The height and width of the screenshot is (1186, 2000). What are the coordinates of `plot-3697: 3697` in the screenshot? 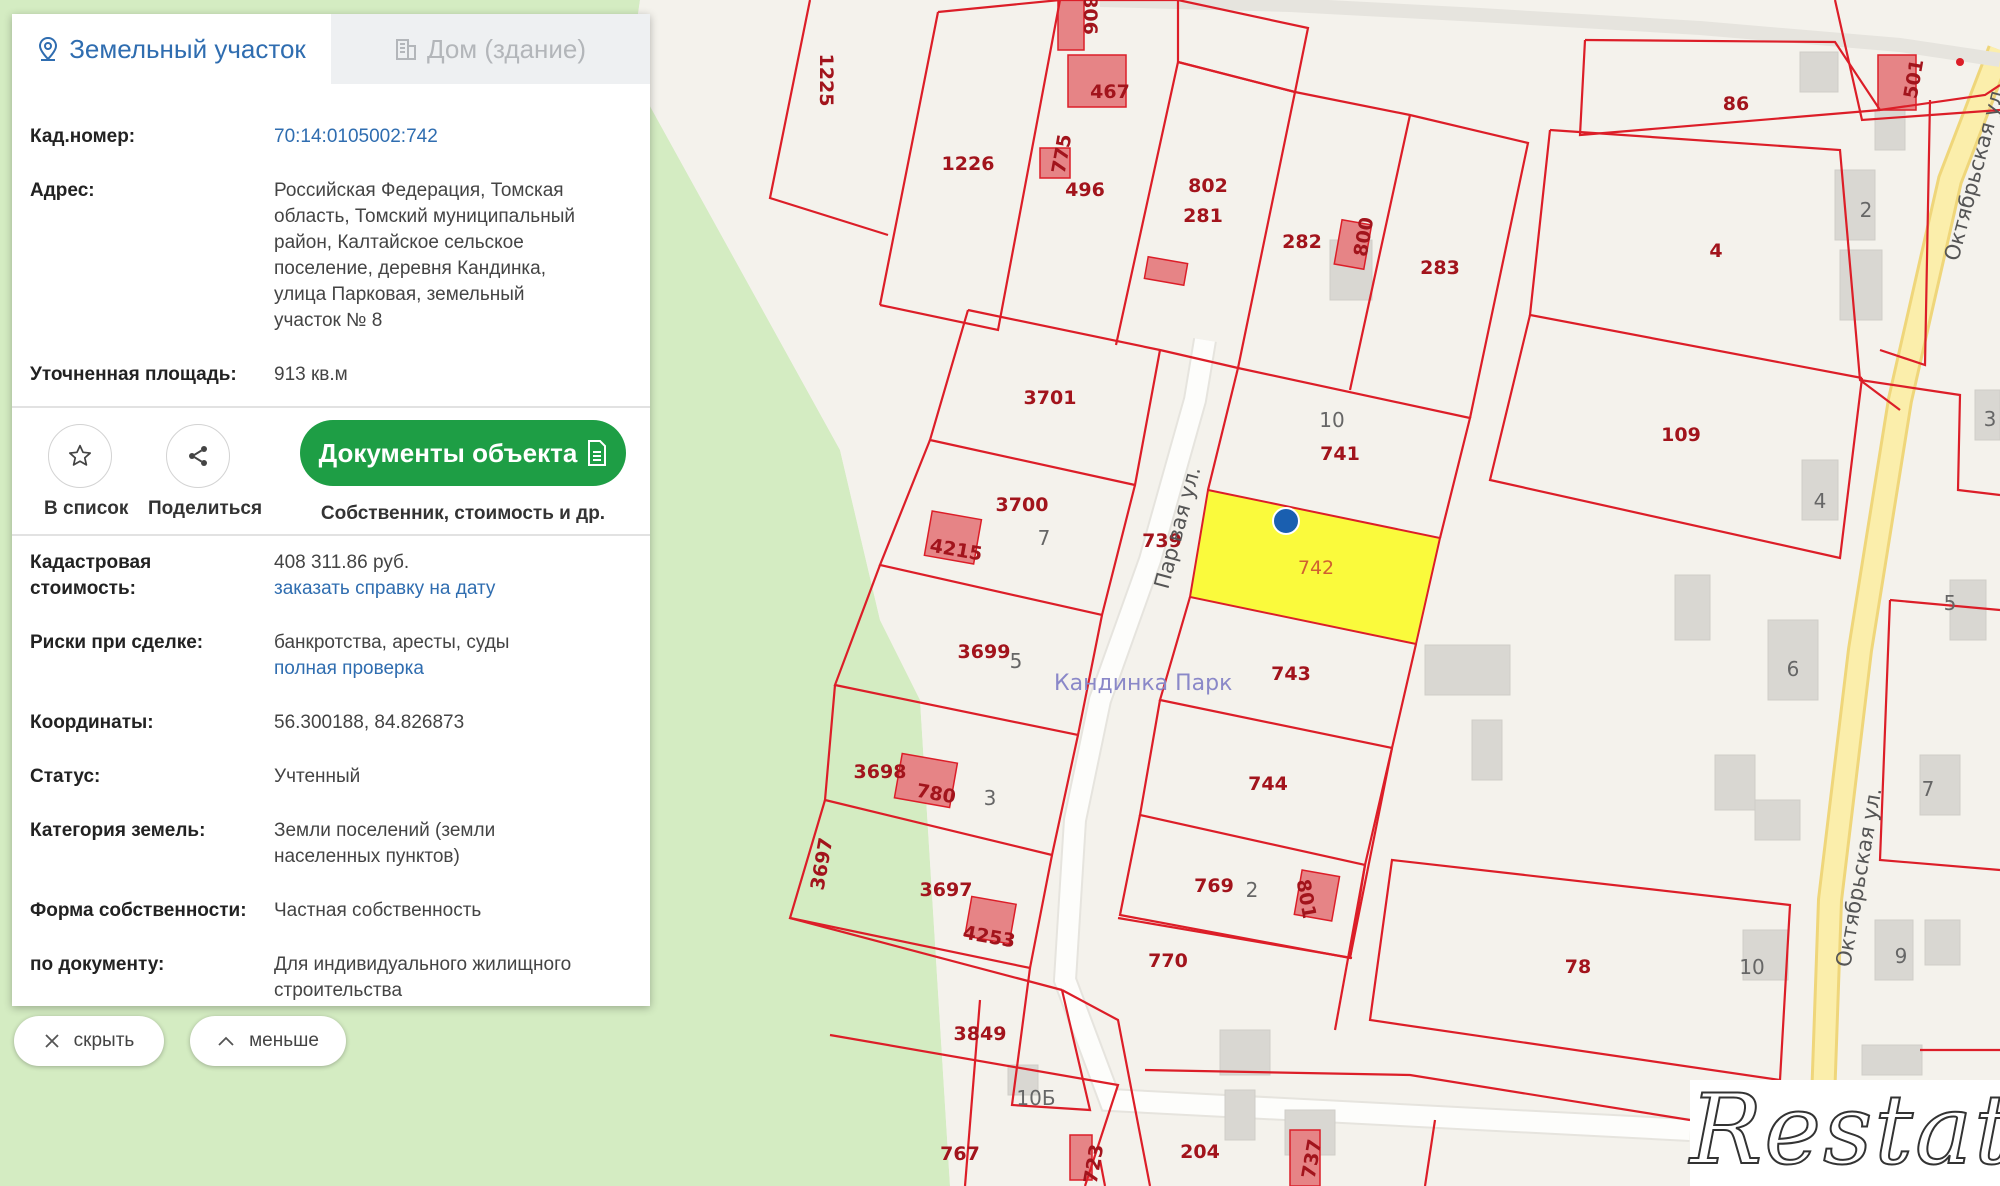 It's located at (946, 890).